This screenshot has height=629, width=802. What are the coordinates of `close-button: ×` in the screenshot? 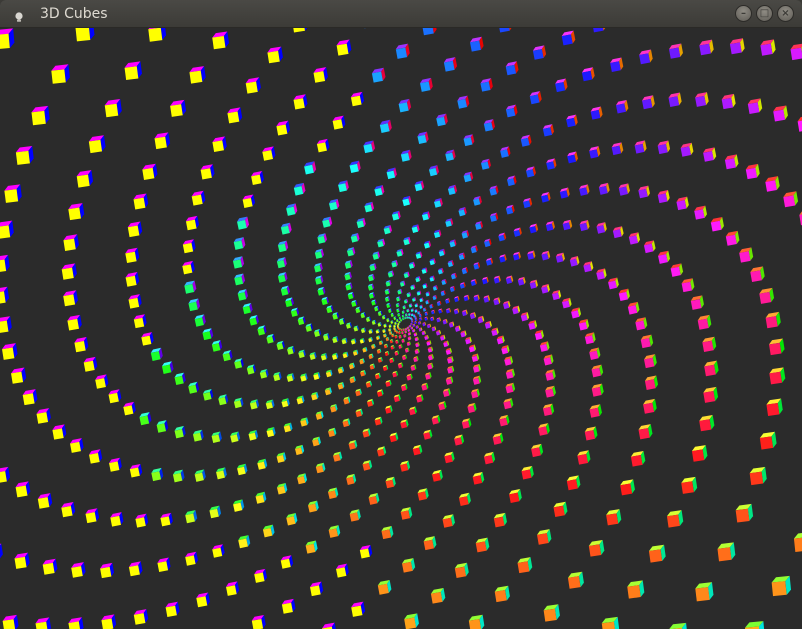 It's located at (785, 13).